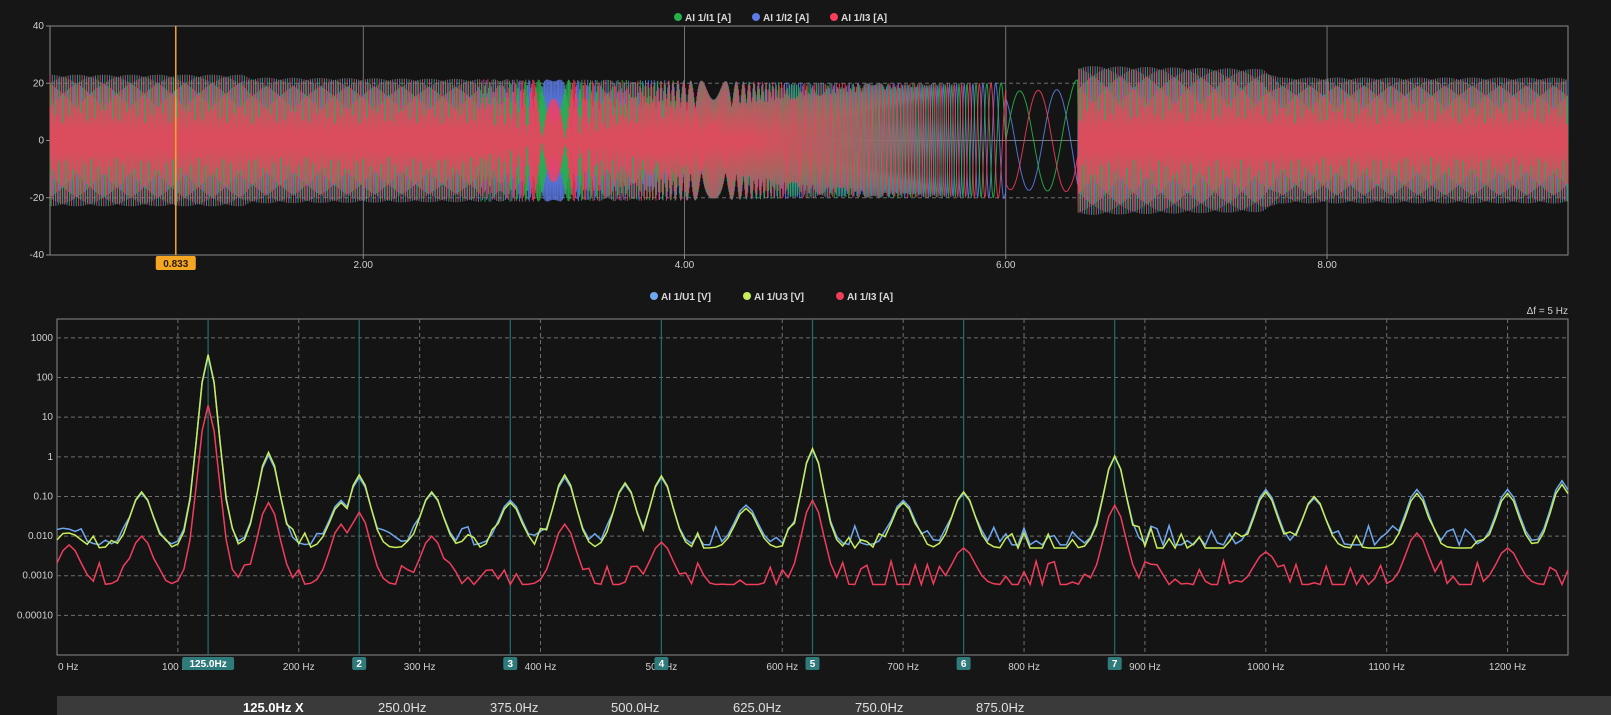 Image resolution: width=1611 pixels, height=715 pixels. Describe the element at coordinates (44, 378) in the screenshot. I see `y-tick-label: 100` at that location.